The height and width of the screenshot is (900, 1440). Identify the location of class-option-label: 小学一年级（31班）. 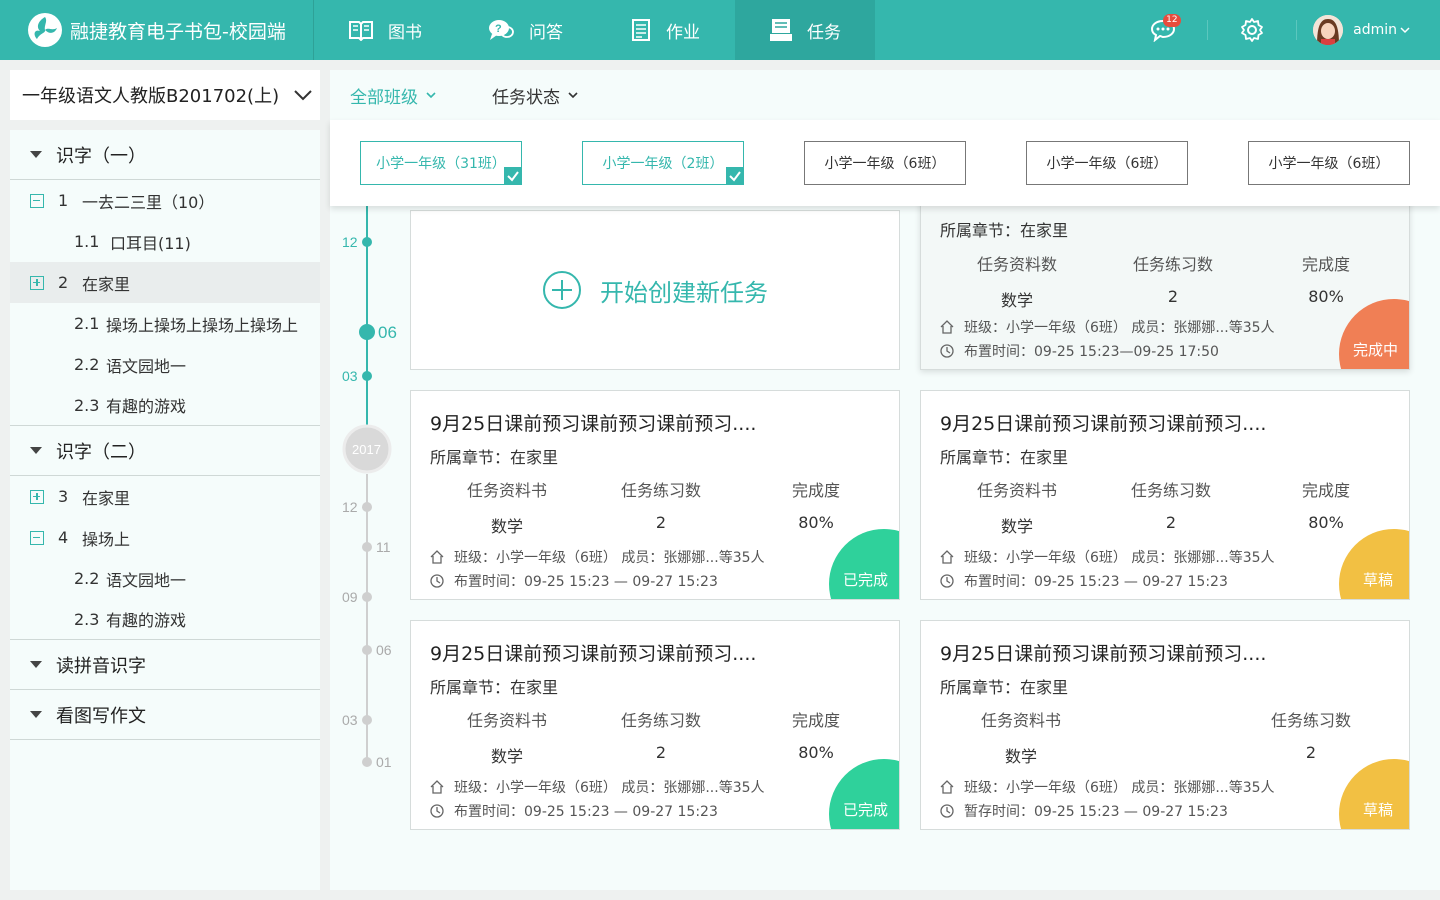
(441, 164).